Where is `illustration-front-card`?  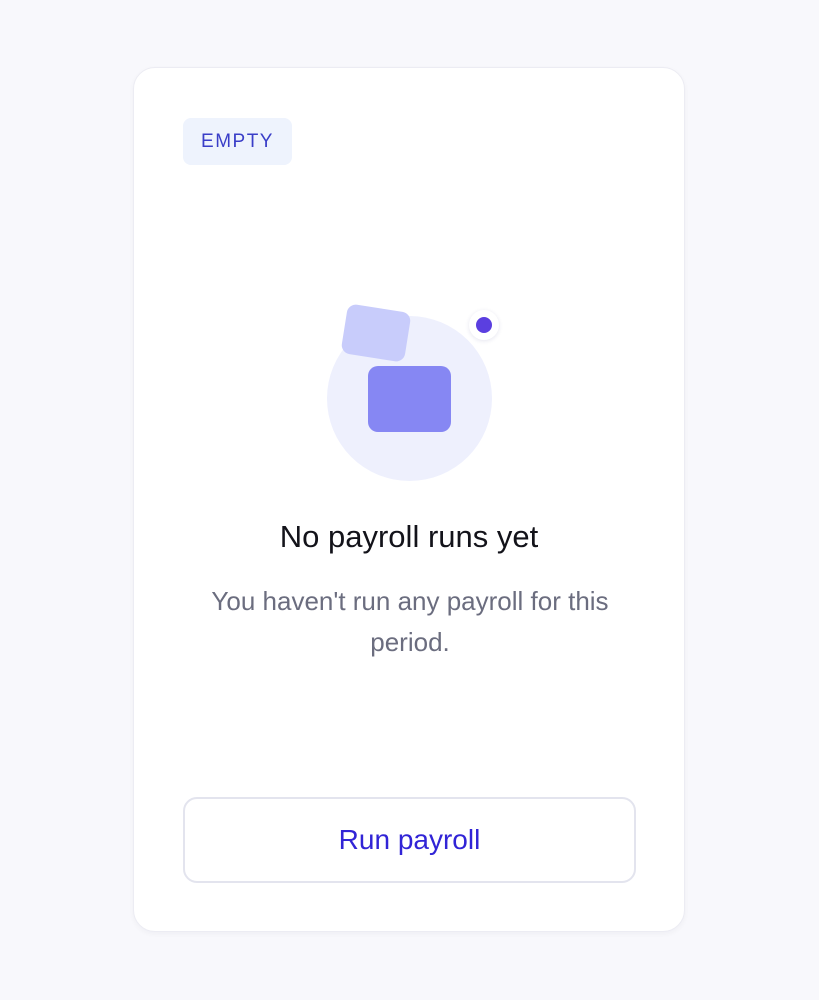
illustration-front-card is located at coordinates (409, 399).